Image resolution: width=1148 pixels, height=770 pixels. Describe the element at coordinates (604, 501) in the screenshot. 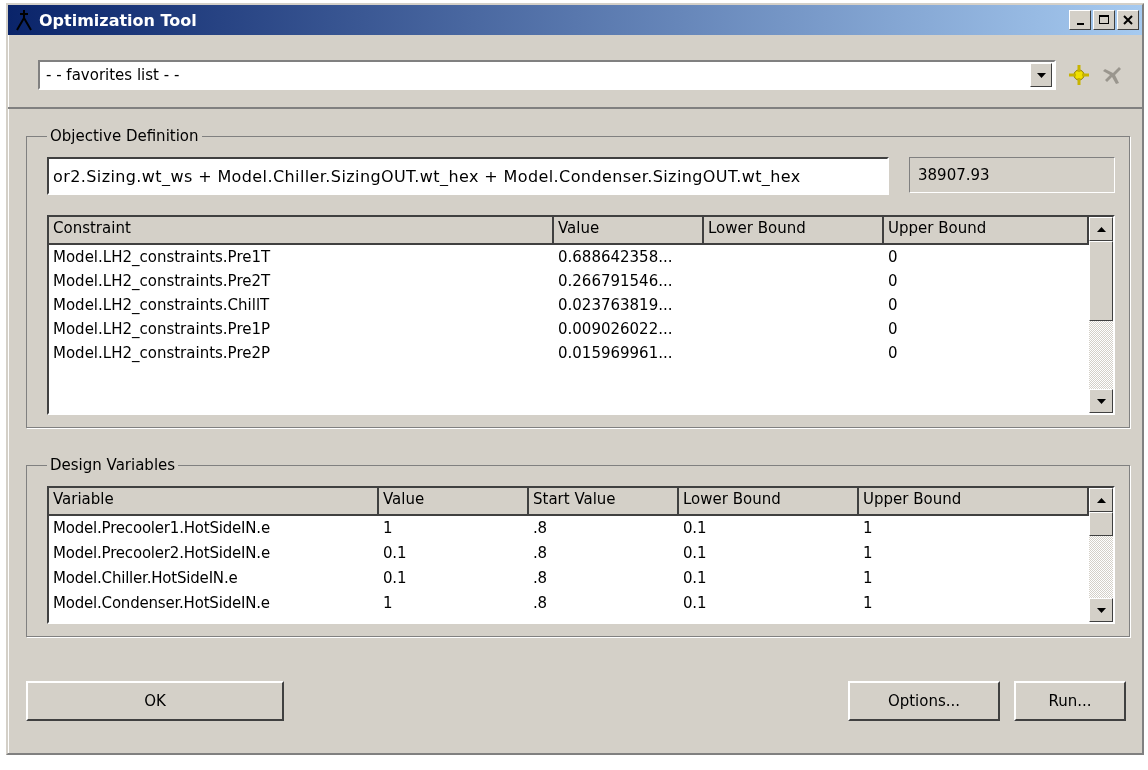

I see `column-header: Start Value` at that location.